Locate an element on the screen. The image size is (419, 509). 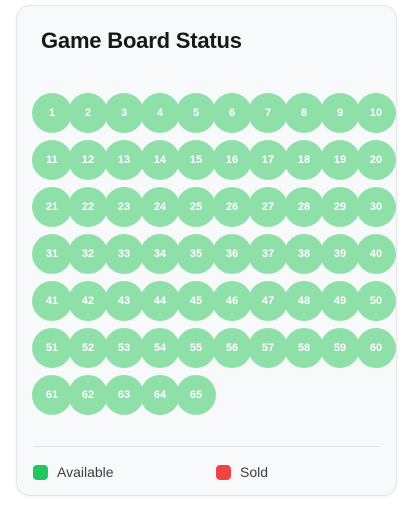
board-cell: 39 is located at coordinates (340, 254).